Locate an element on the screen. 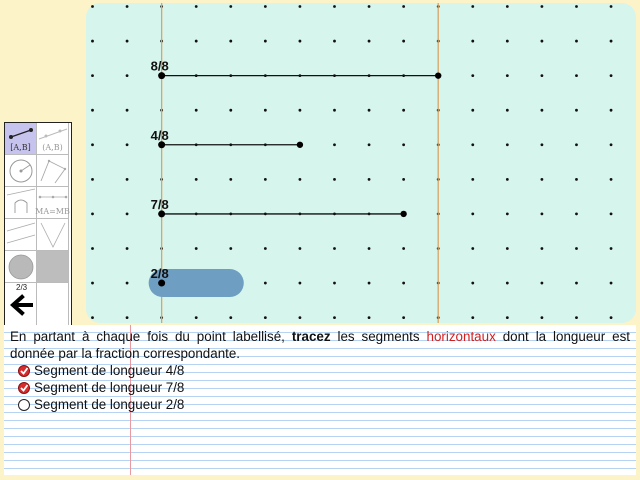  perpendicular-tool is located at coordinates (21, 203).